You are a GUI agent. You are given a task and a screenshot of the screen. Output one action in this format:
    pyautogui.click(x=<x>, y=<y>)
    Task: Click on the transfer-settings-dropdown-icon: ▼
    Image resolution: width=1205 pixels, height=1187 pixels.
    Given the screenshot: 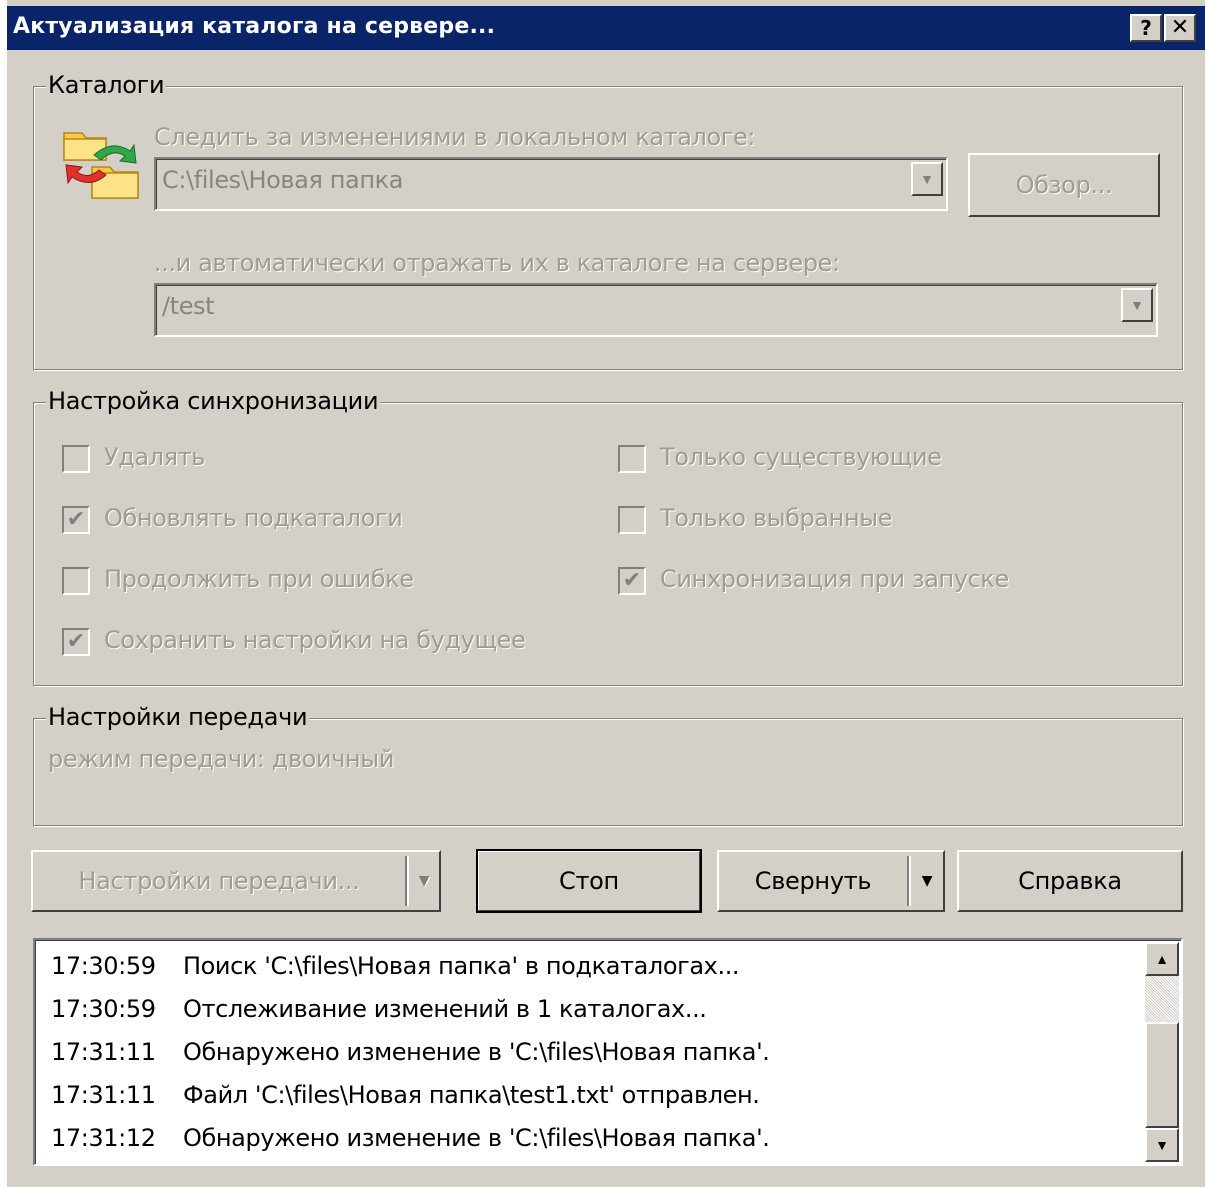 What is the action you would take?
    pyautogui.click(x=424, y=881)
    